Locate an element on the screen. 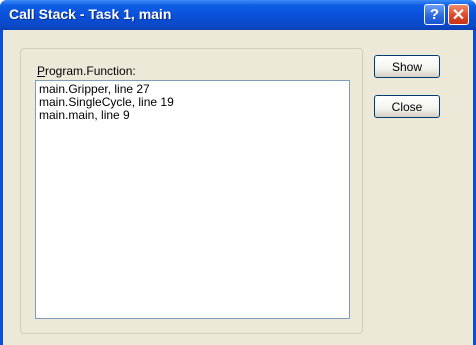  program-function-label: Program.Function: is located at coordinates (86, 71).